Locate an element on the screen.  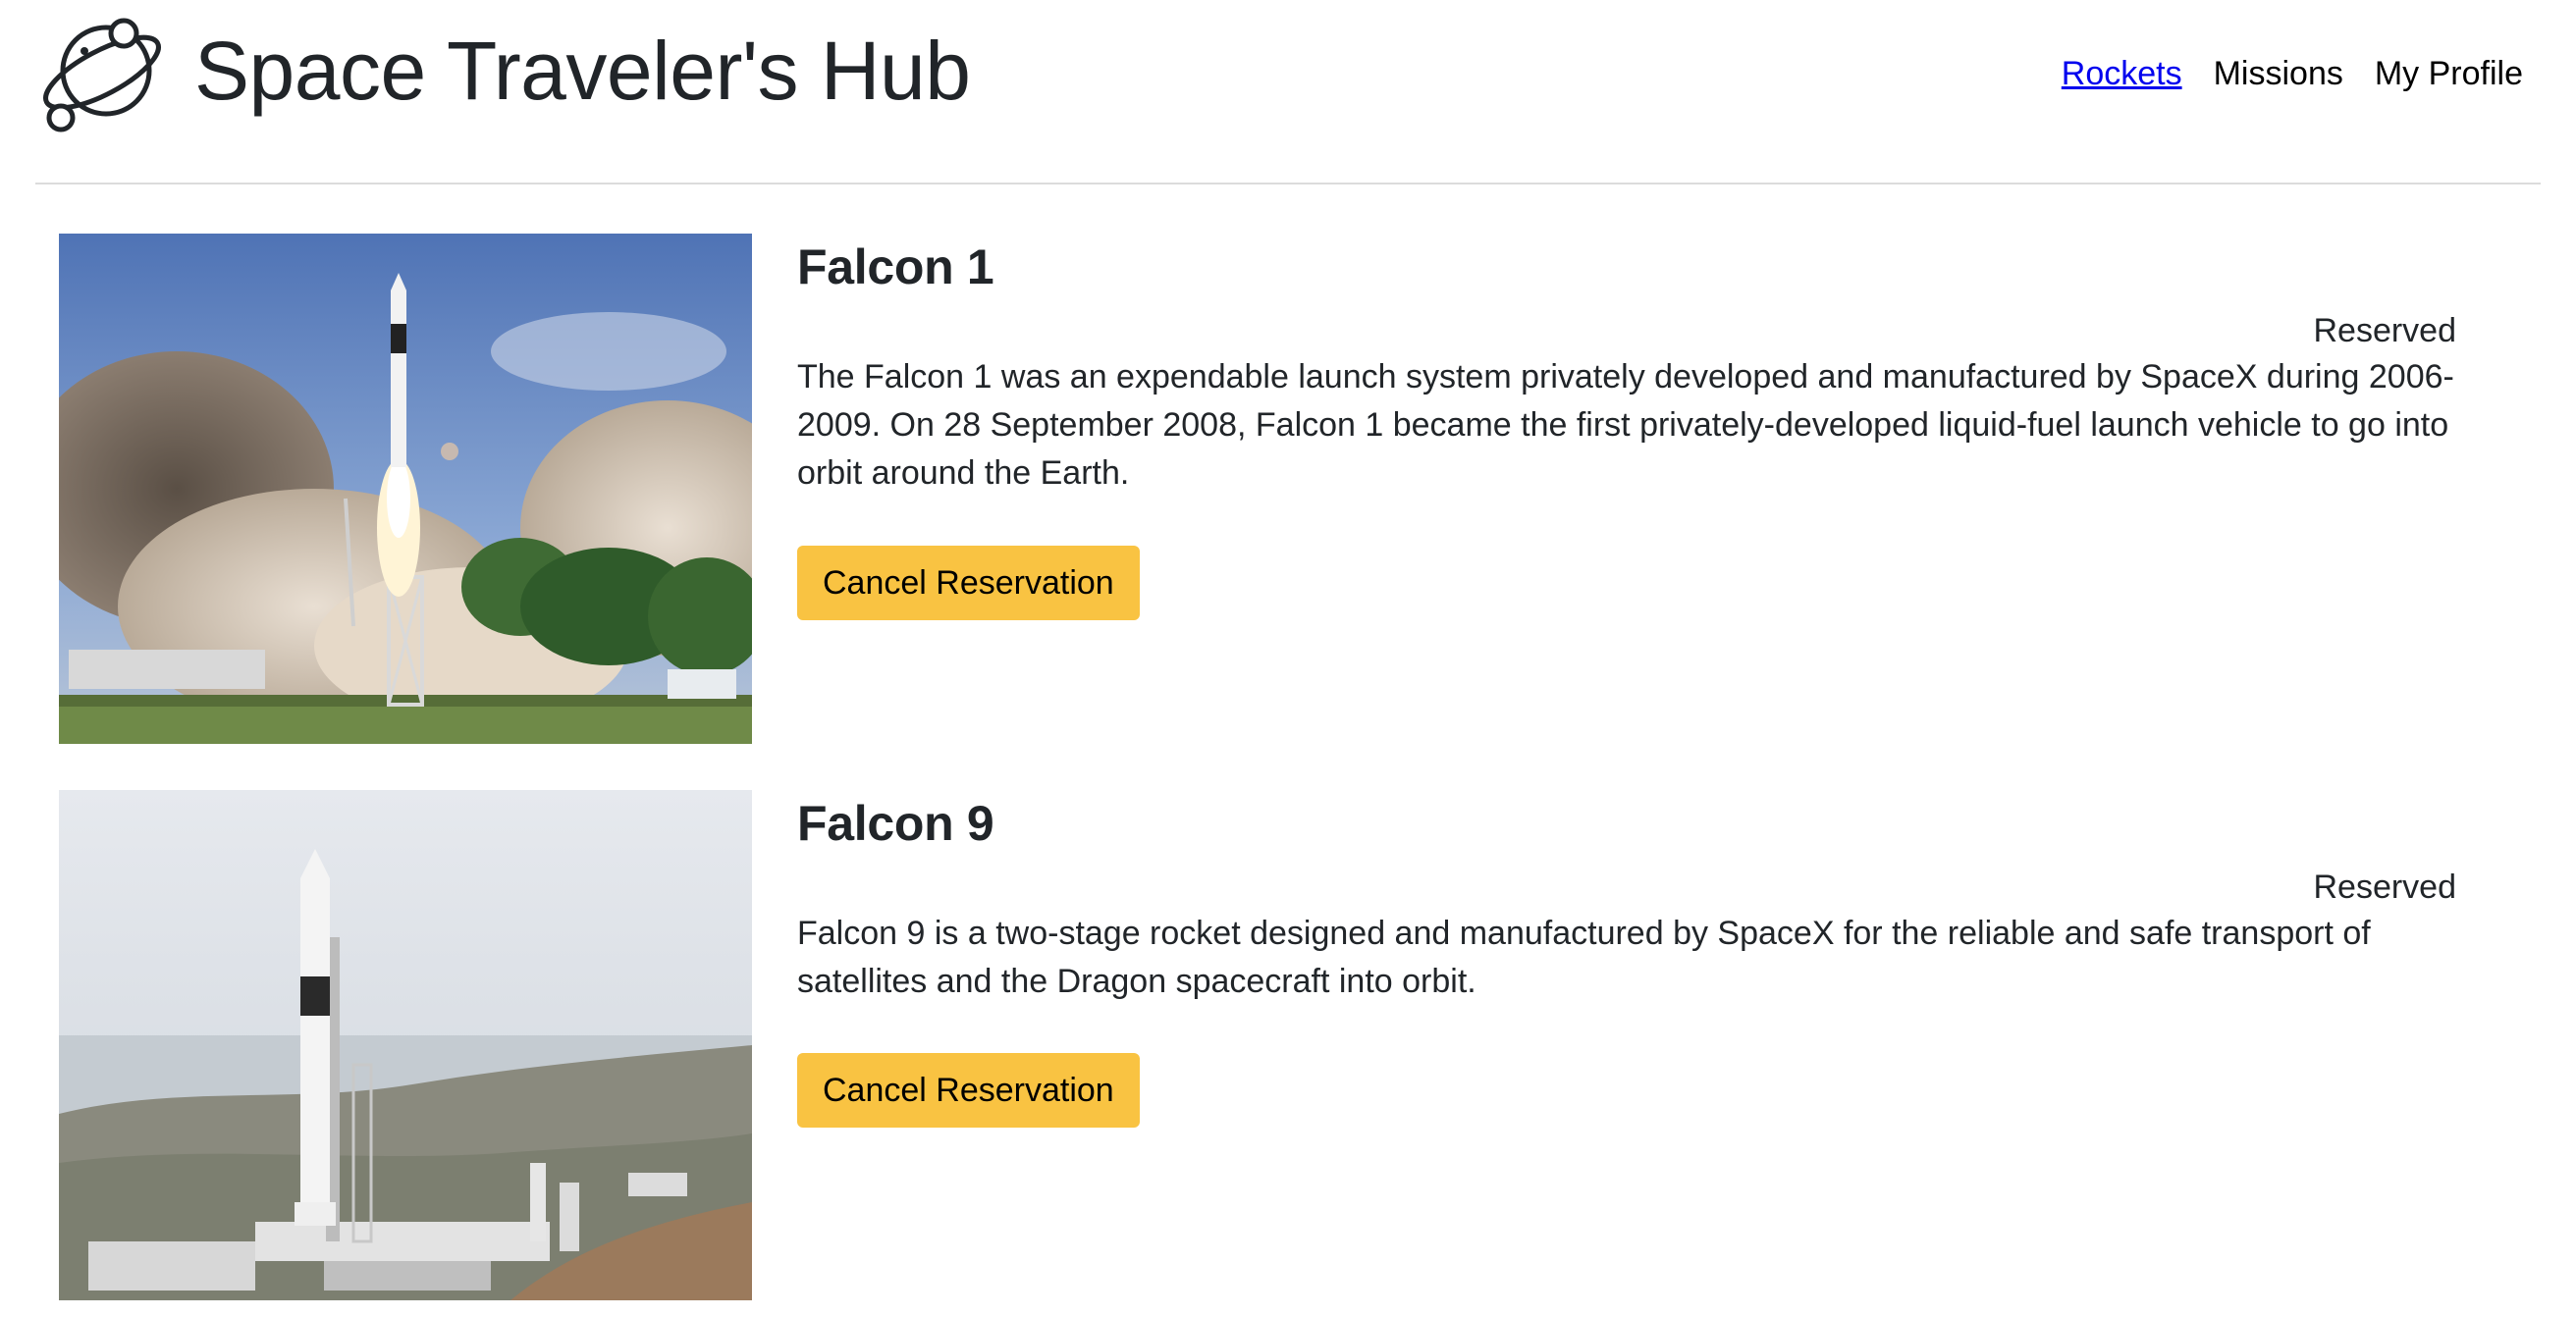
rocket-name: Falcon 9 is located at coordinates (895, 823).